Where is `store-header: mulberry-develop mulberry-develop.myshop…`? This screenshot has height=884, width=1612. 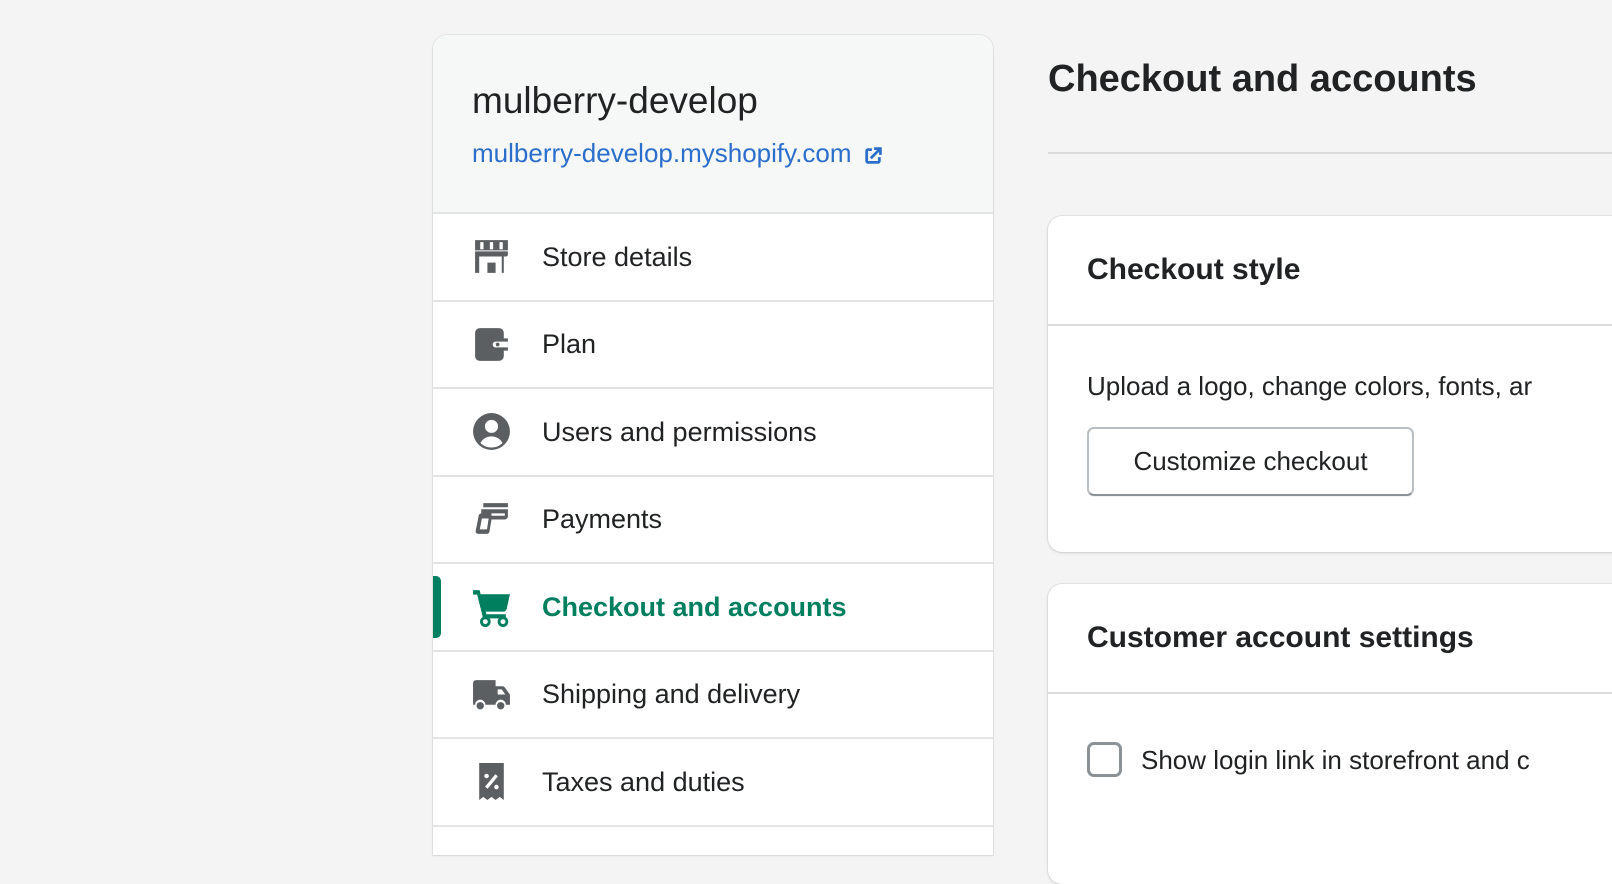 store-header: mulberry-develop mulberry-develop.myshop… is located at coordinates (713, 124).